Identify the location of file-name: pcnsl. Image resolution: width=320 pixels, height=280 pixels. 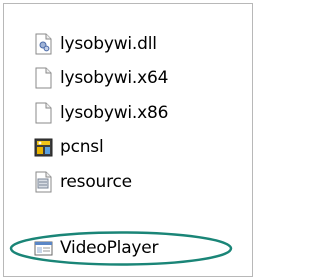
(82, 147).